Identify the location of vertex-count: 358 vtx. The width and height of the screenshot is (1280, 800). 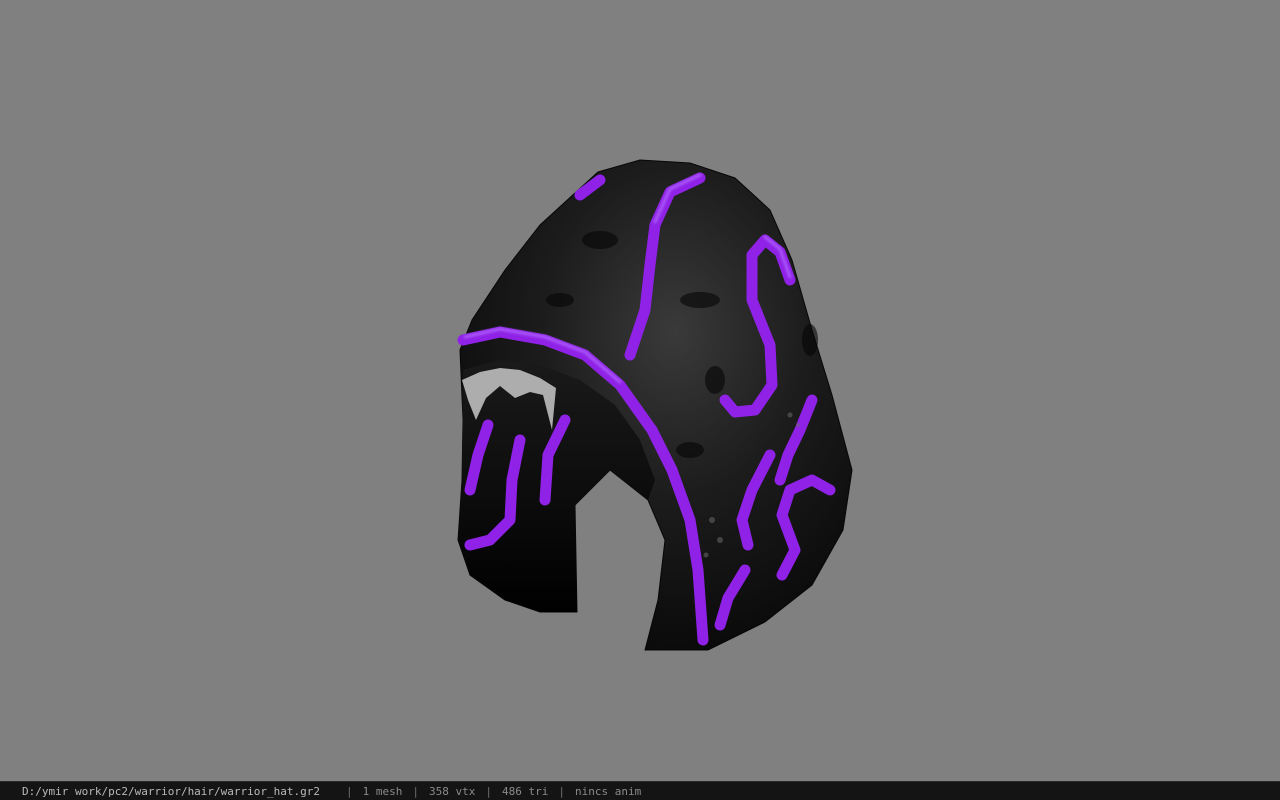
(452, 791).